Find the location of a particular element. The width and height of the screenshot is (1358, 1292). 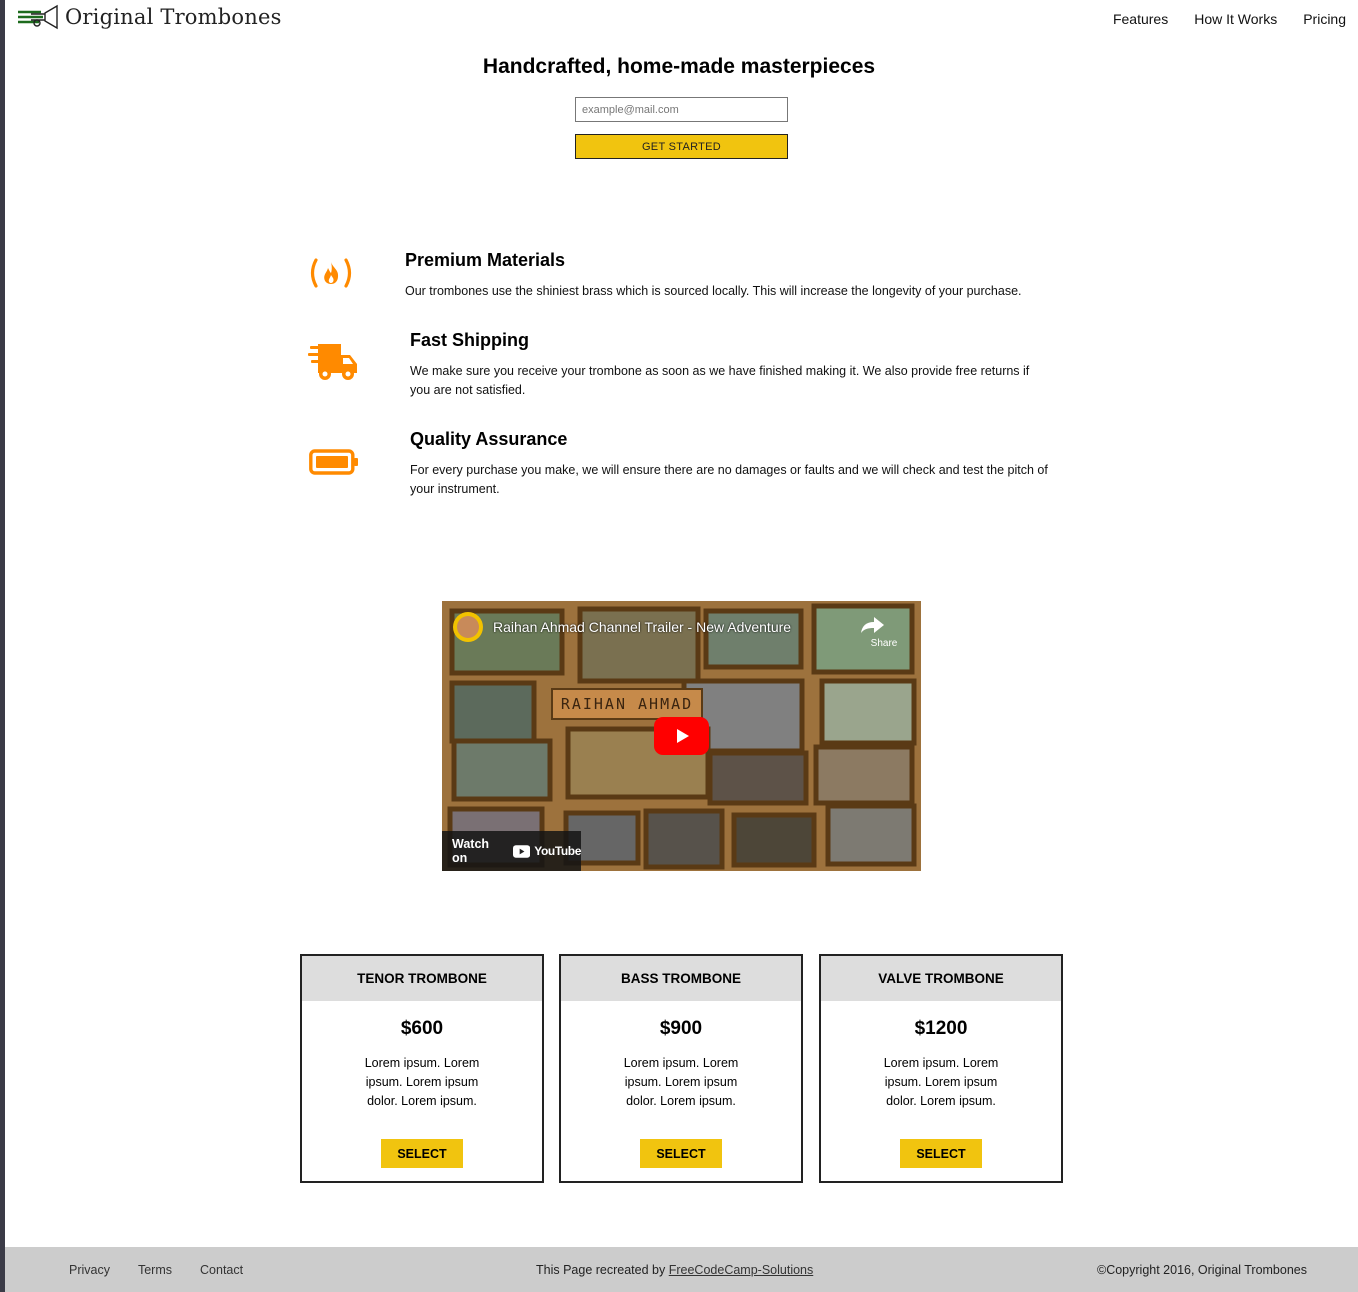

window-left-edge is located at coordinates (2, 646).